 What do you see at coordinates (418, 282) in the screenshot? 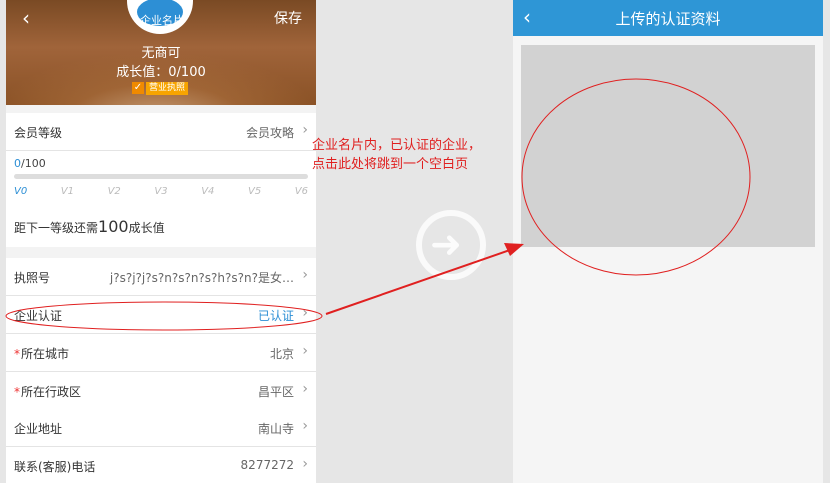
I see `annotation-arrow` at bounding box center [418, 282].